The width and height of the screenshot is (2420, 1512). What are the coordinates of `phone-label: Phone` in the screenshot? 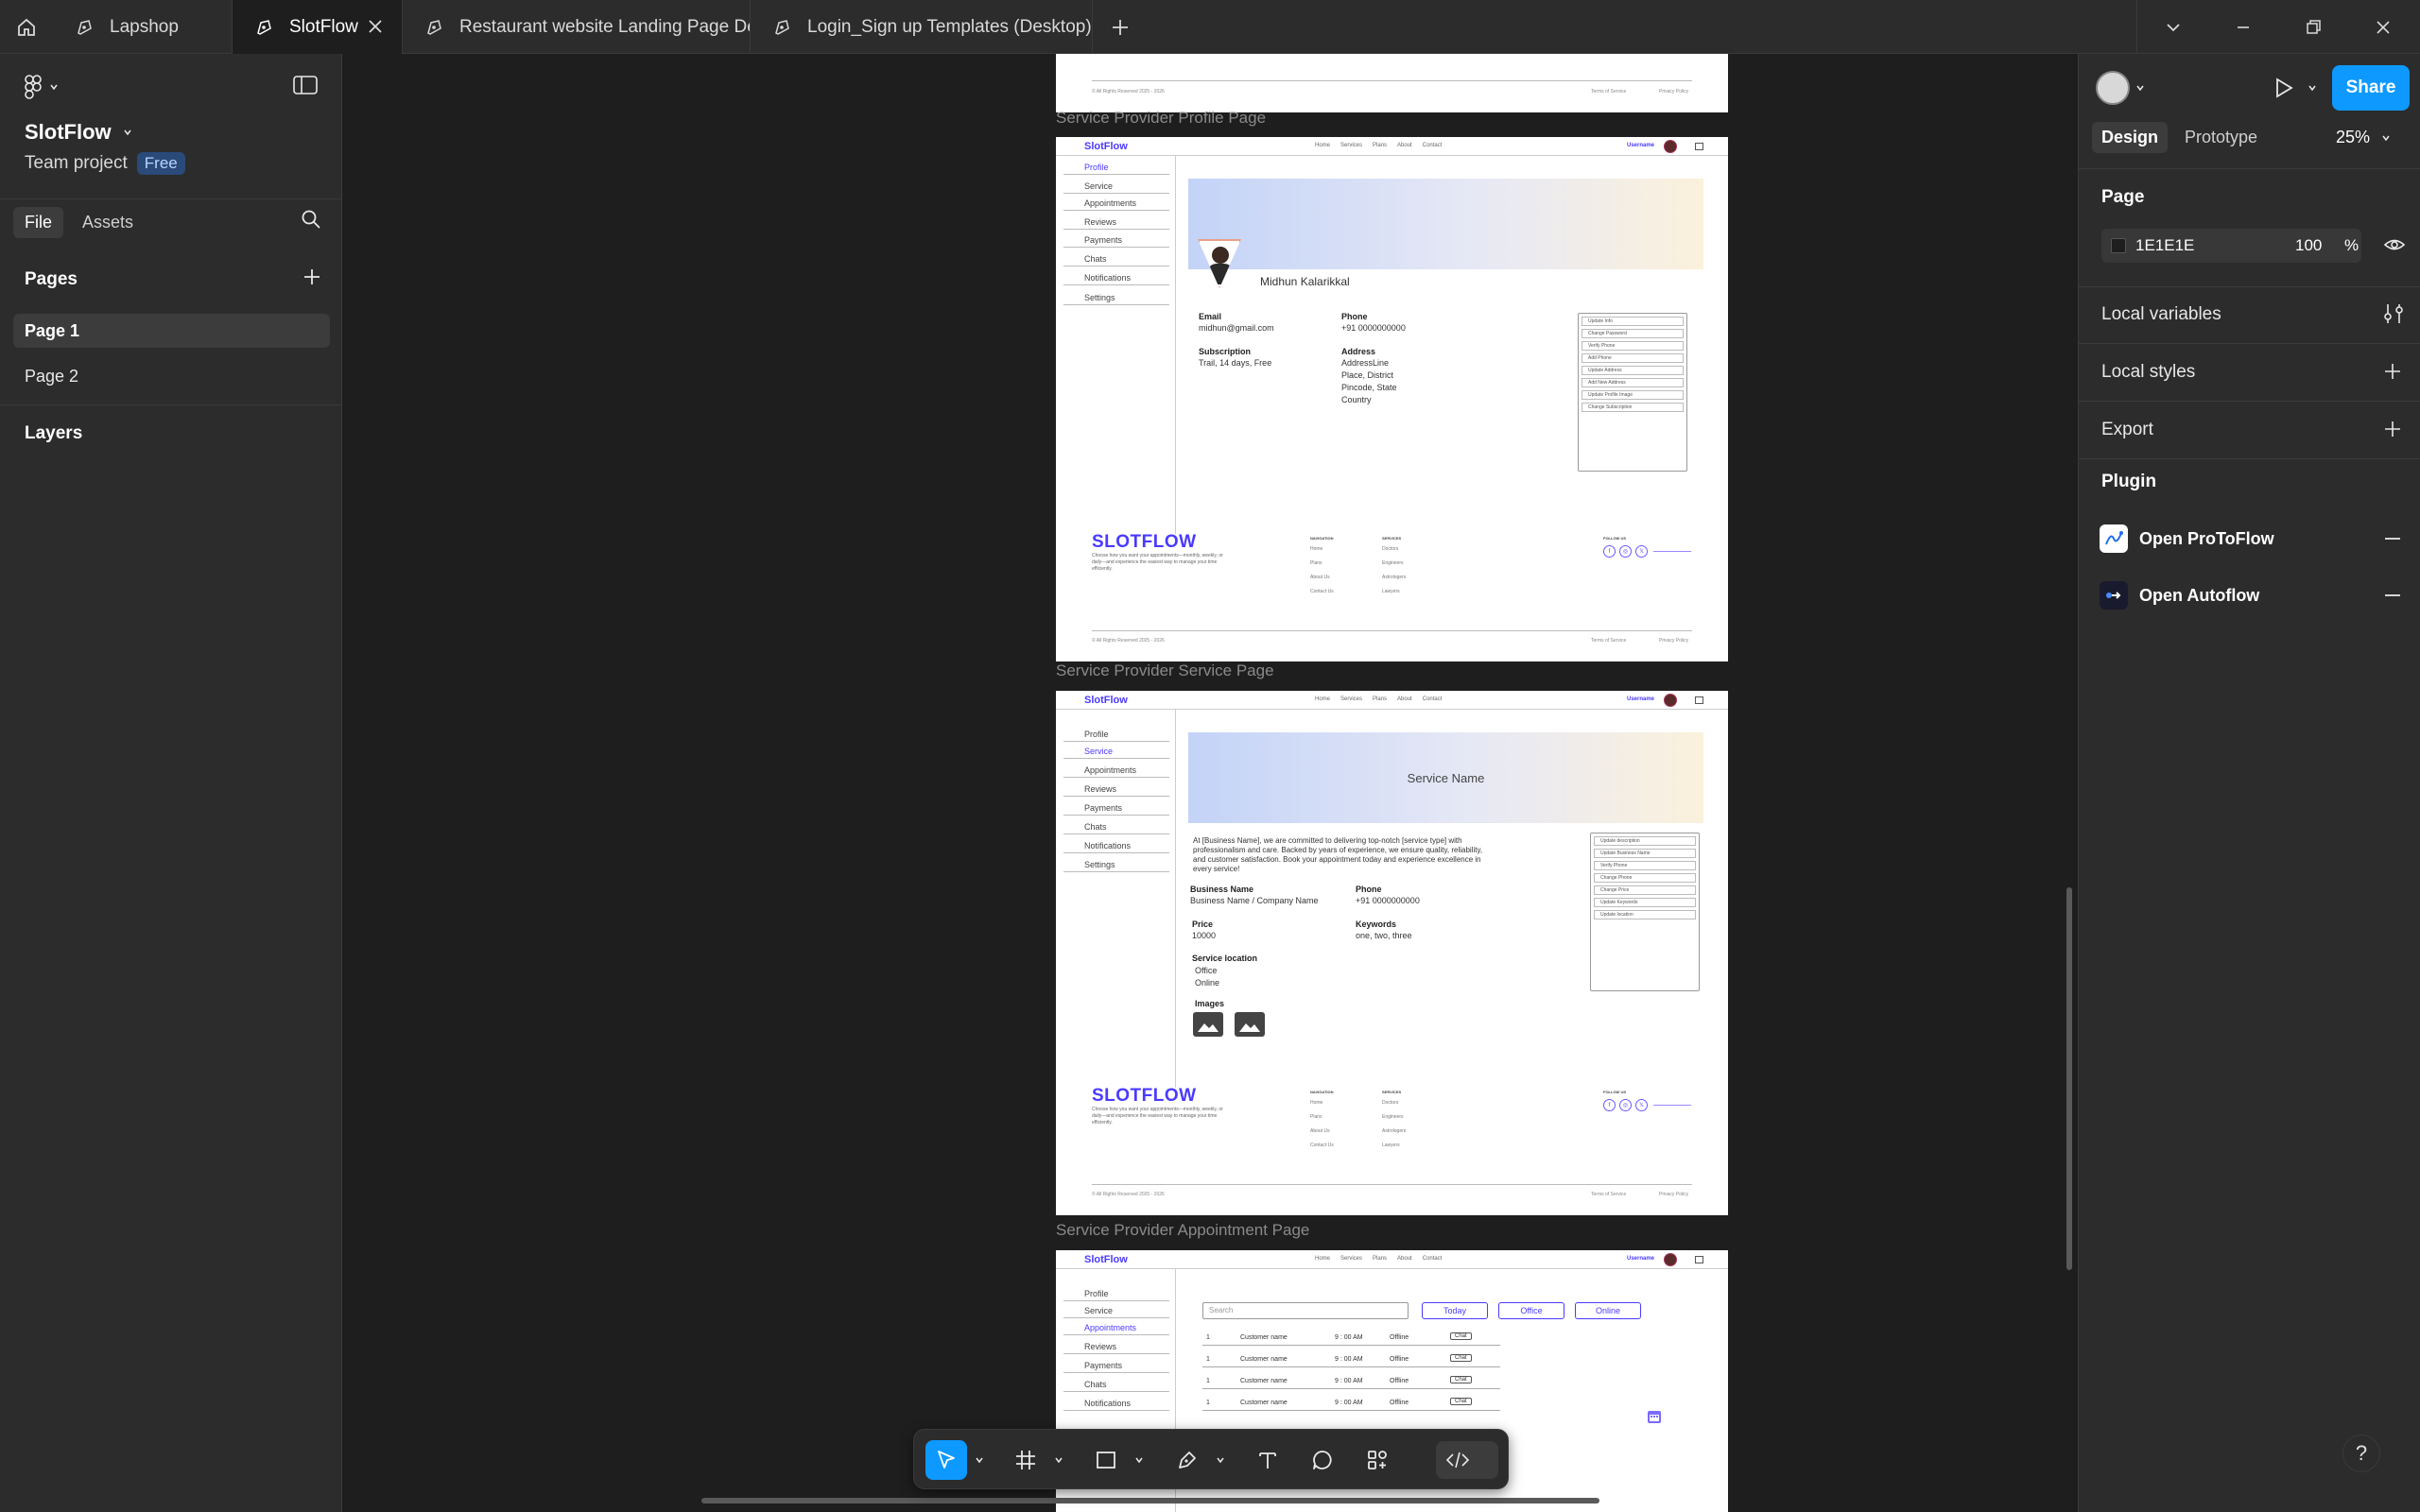 It's located at (1369, 889).